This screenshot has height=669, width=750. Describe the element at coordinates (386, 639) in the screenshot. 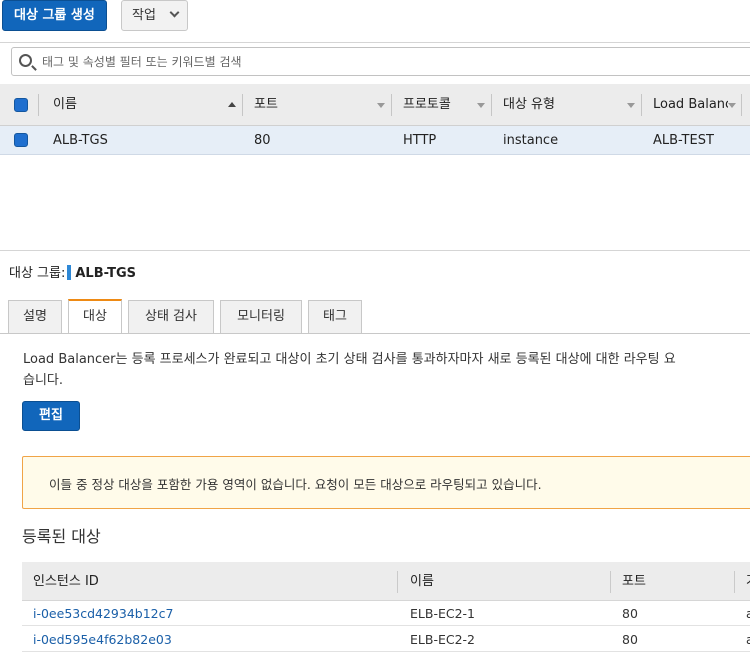

I see `table-row: i-0ed595e4f62b82e03 ELB-EC2-2 80 a` at that location.